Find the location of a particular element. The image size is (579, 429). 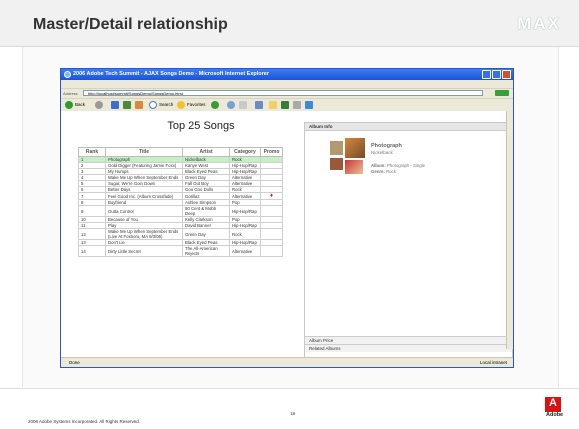

go-button is located at coordinates (502, 93).